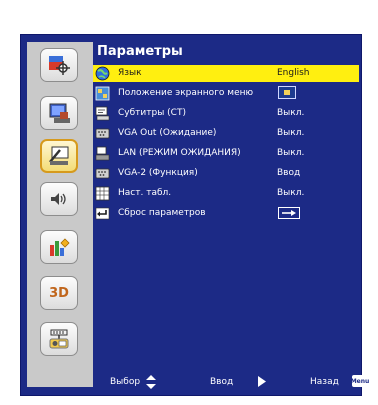 Image resolution: width=378 pixels, height=405 pixels. I want to click on picture-icon, so click(59, 65).